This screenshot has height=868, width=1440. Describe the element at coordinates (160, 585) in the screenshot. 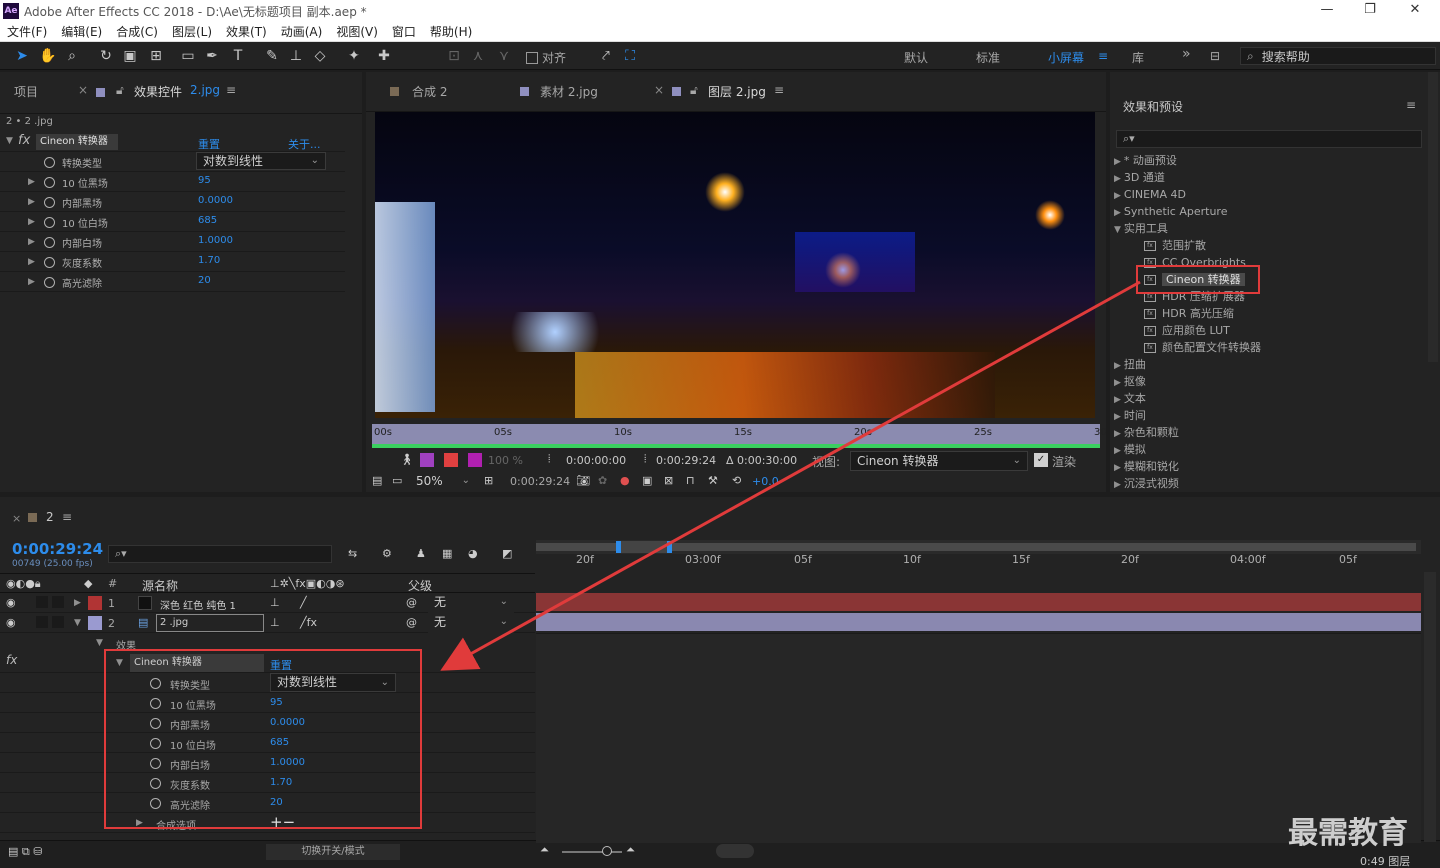

I see `source-name-column: 源名称` at that location.